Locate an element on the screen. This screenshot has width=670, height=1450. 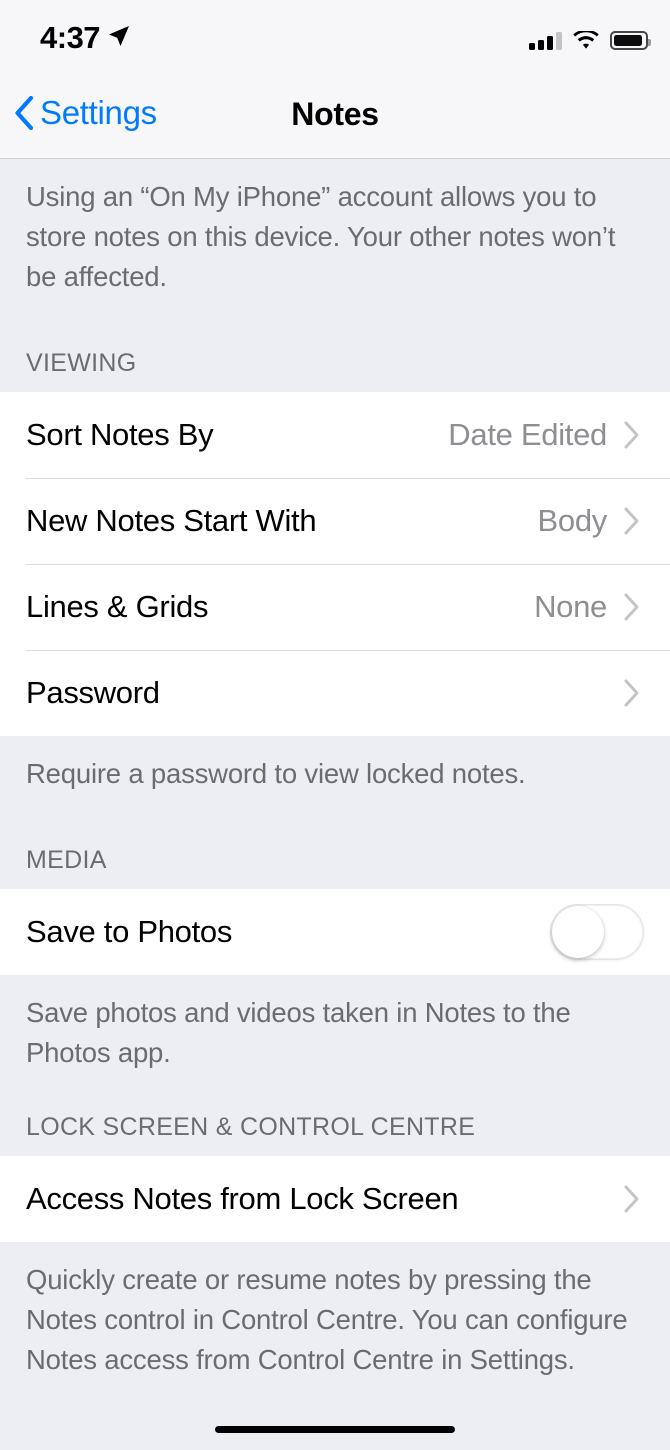
section-media-cells: Save to Photos is located at coordinates (335, 932).